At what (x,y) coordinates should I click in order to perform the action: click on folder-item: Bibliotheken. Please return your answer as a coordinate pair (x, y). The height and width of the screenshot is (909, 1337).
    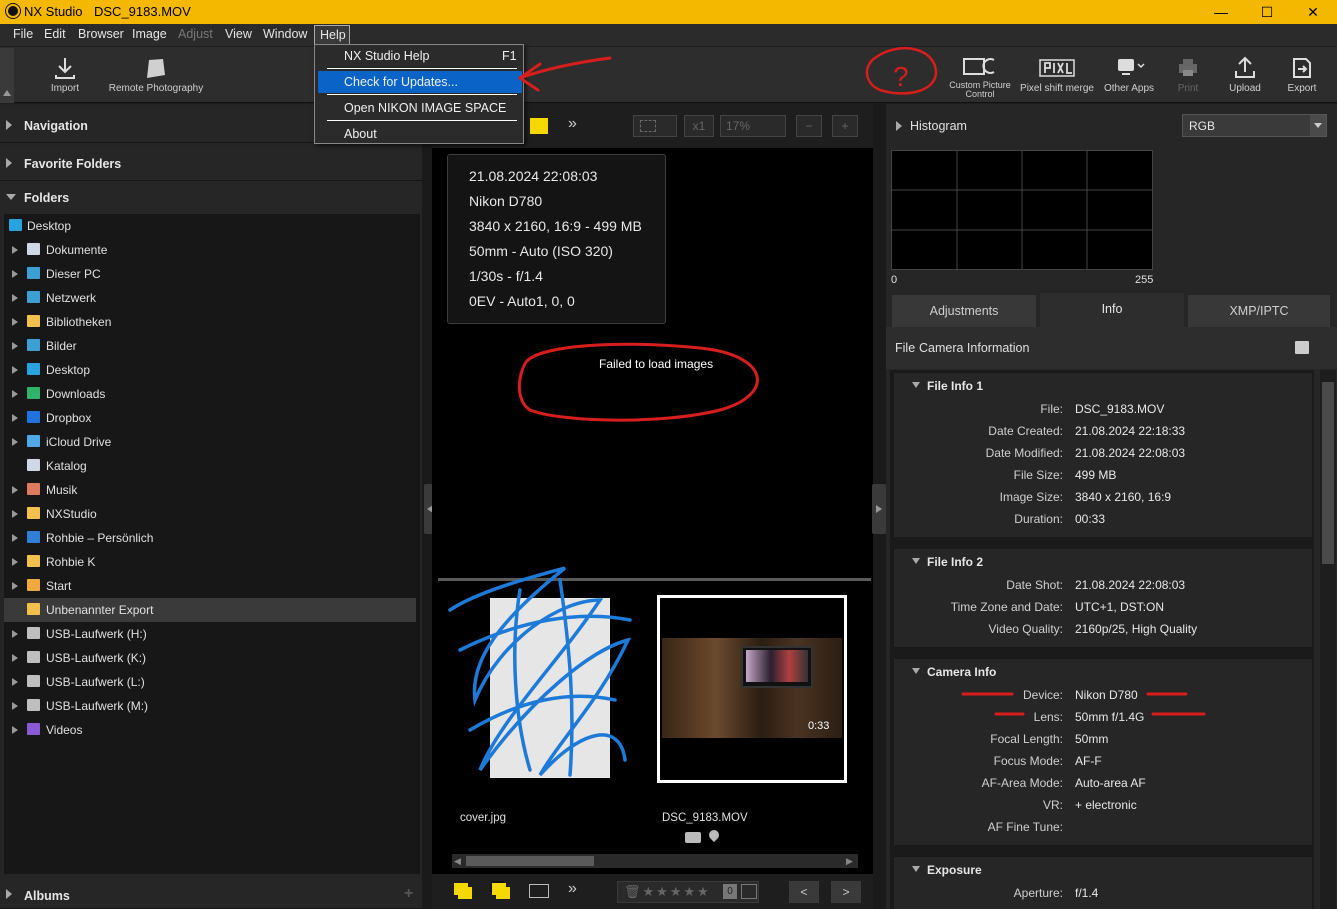
    Looking at the image, I should click on (210, 322).